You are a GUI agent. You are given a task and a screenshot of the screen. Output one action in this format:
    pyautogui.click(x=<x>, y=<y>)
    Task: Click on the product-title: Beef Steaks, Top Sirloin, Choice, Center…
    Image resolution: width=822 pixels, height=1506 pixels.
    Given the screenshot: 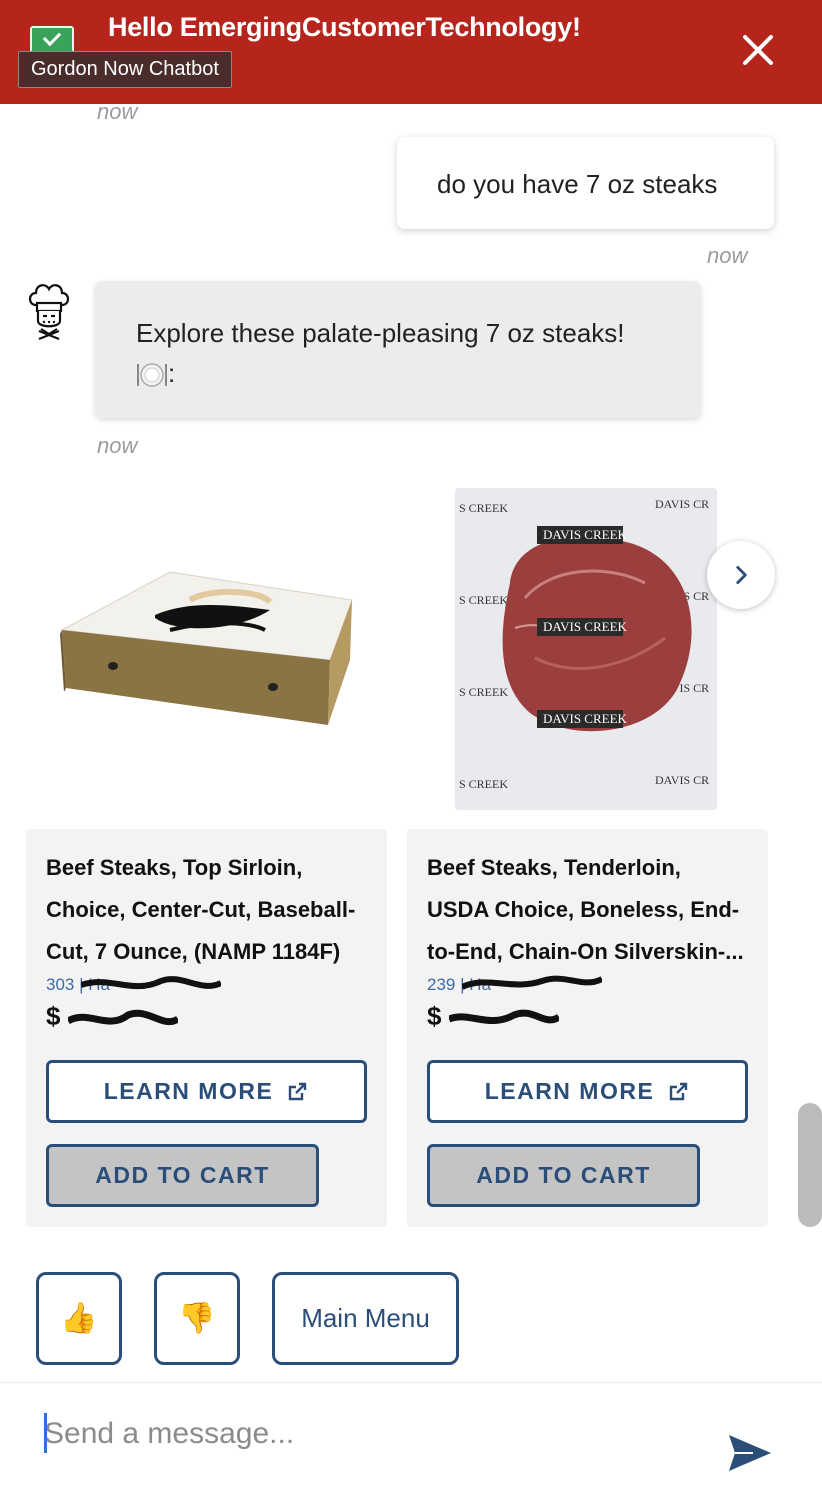 What is the action you would take?
    pyautogui.click(x=206, y=910)
    